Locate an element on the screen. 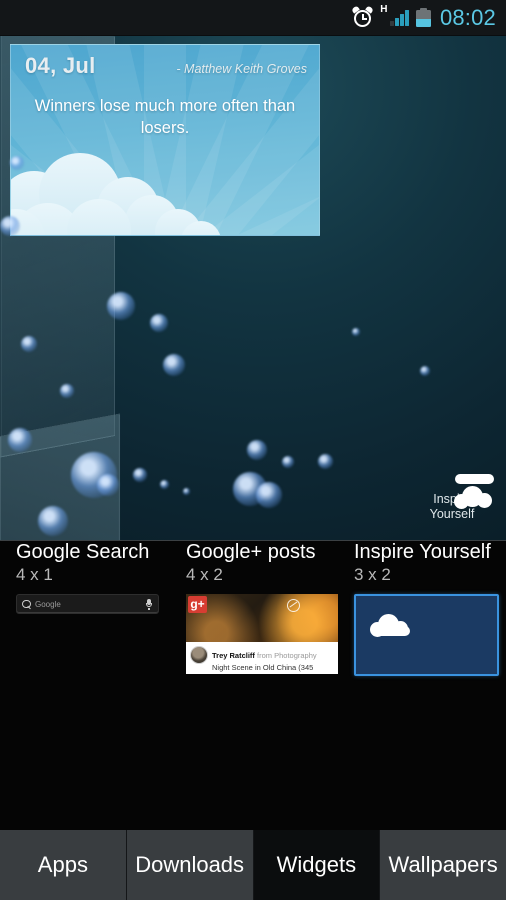 This screenshot has width=506, height=900. widget-size: 4 x 1 is located at coordinates (34, 574).